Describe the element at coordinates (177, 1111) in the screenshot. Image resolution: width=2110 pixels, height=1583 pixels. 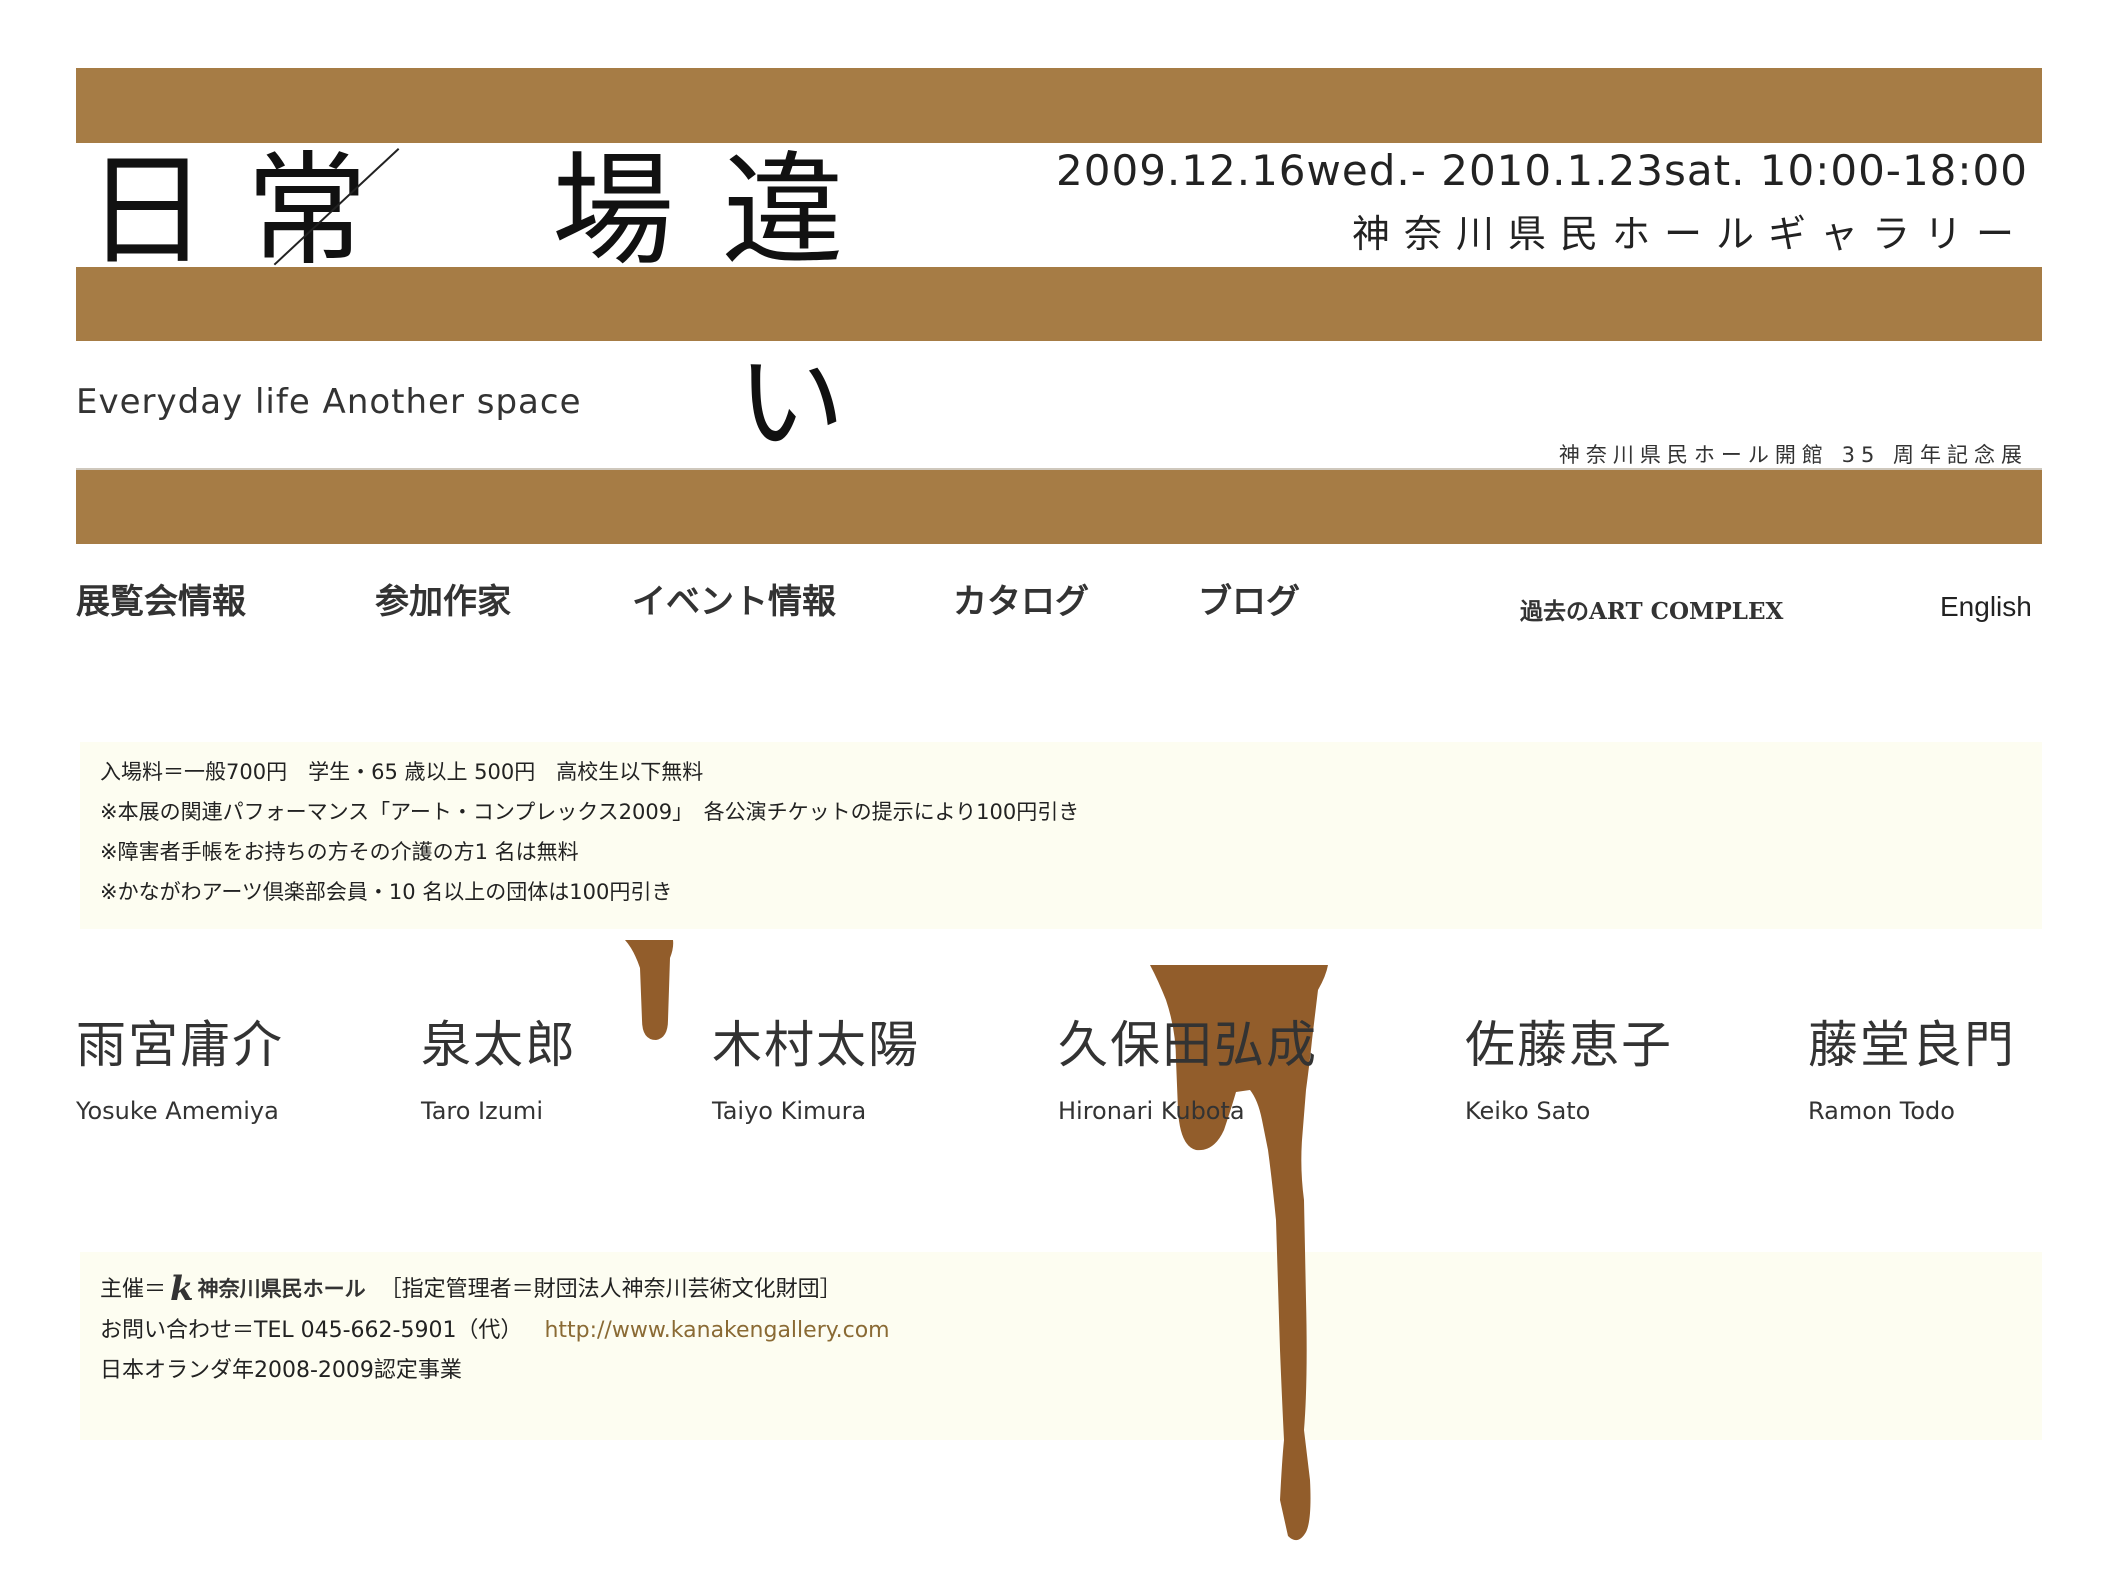
I see `artist-name-en: Yosuke Amemiya` at that location.